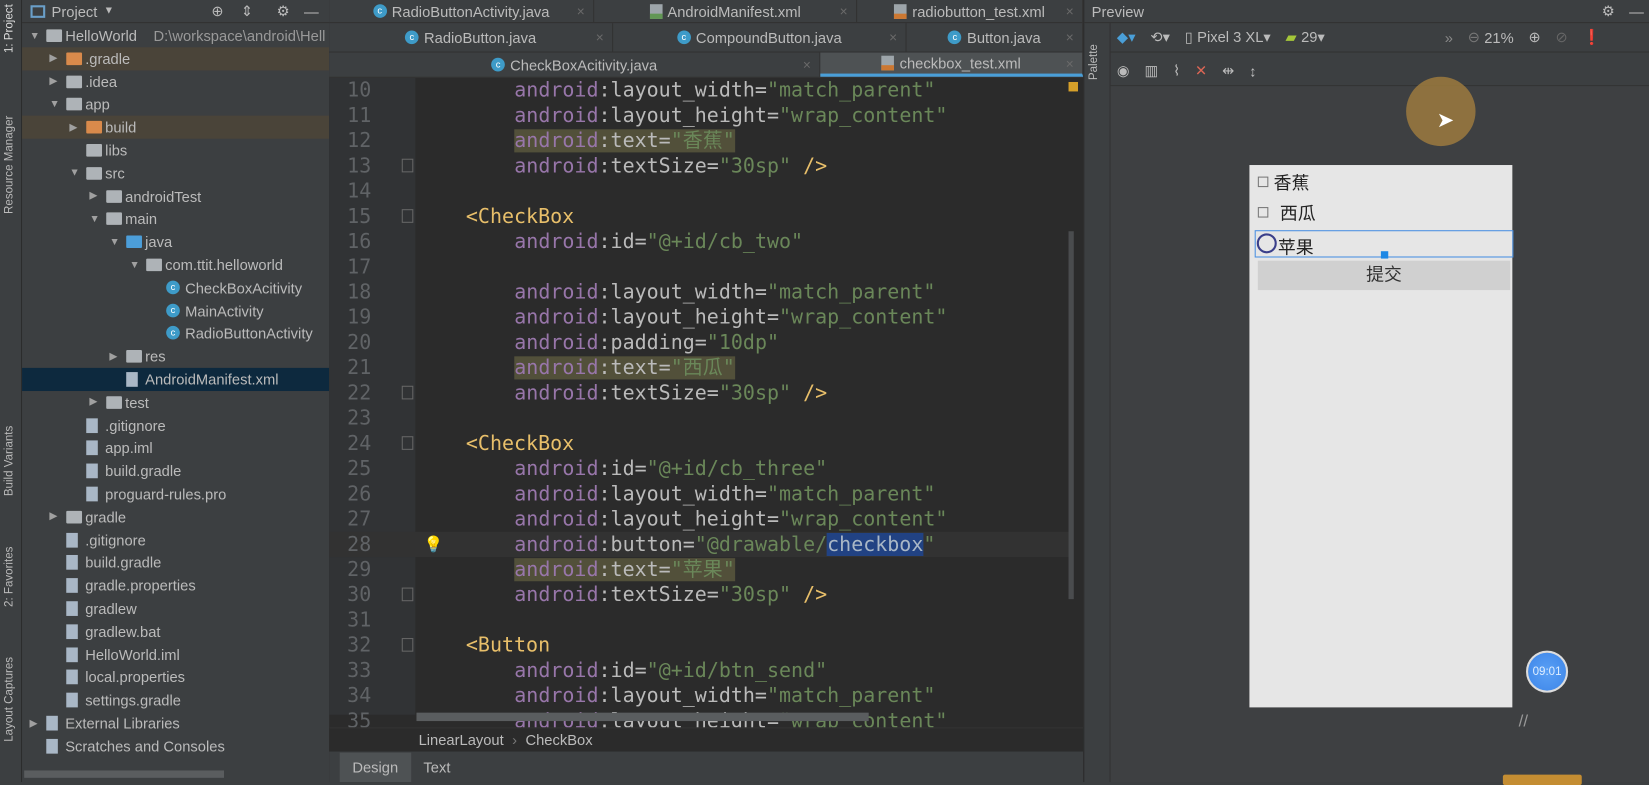  I want to click on resize-handle, so click(1384, 255).